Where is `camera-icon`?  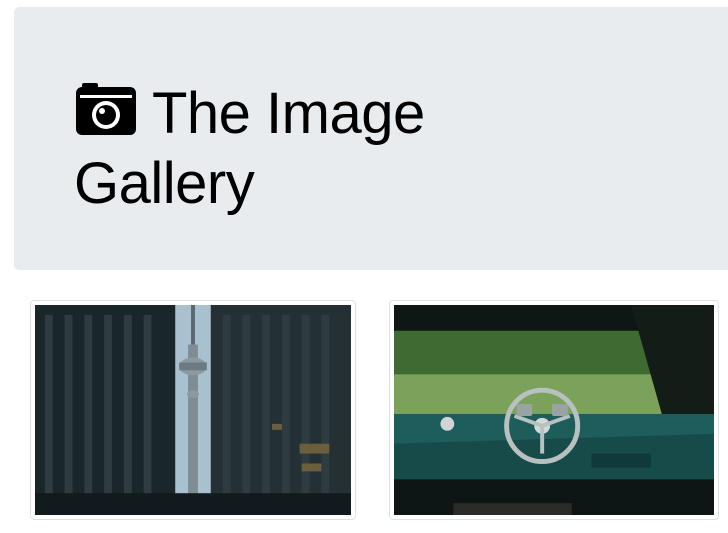
camera-icon is located at coordinates (106, 109).